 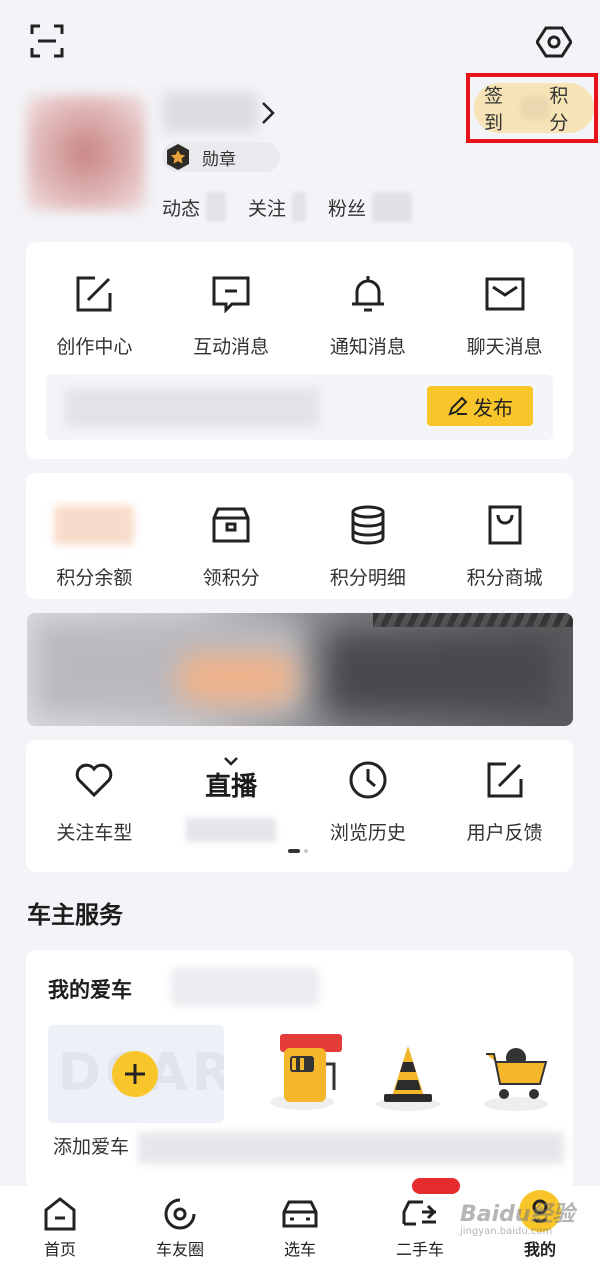 I want to click on avatar, so click(x=86, y=153).